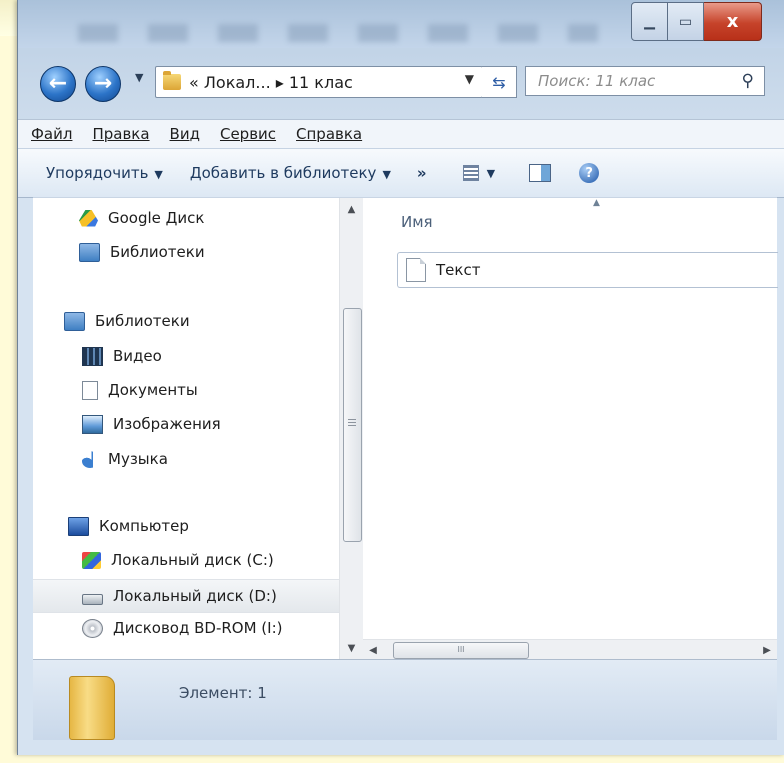 The height and width of the screenshot is (763, 784). I want to click on title-blur, so click(338, 33).